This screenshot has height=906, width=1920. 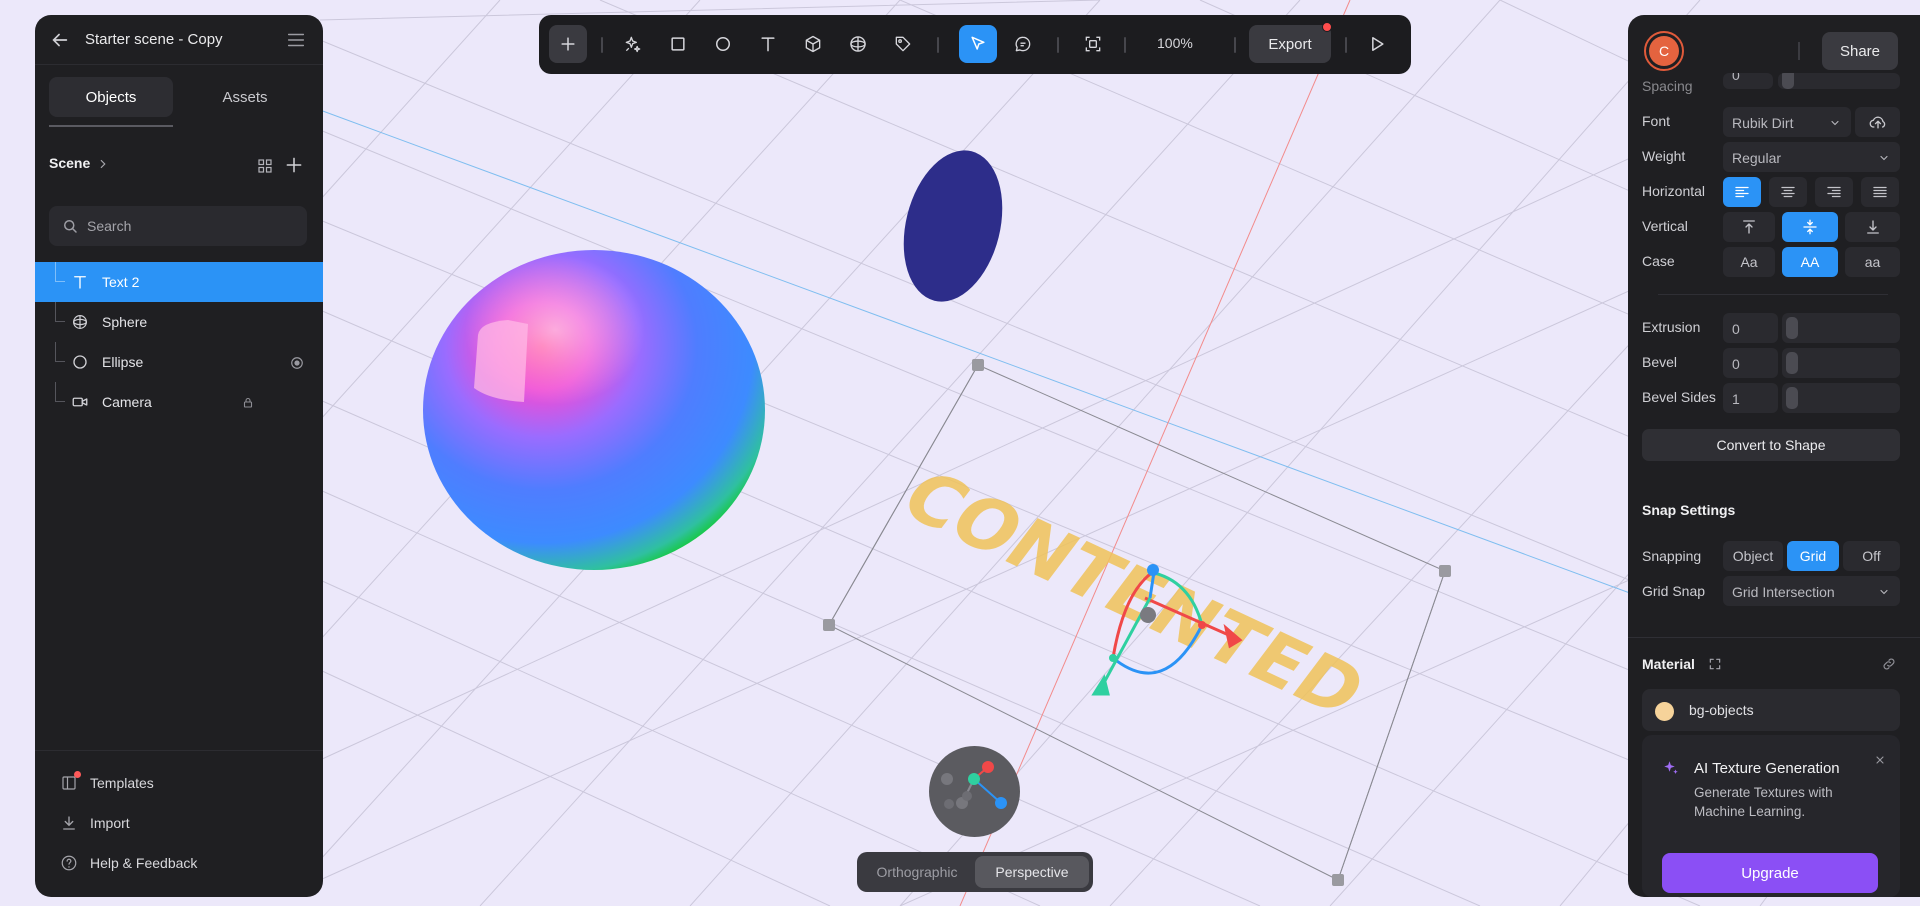 I want to click on orthographic-option: Orthographic, so click(x=917, y=872).